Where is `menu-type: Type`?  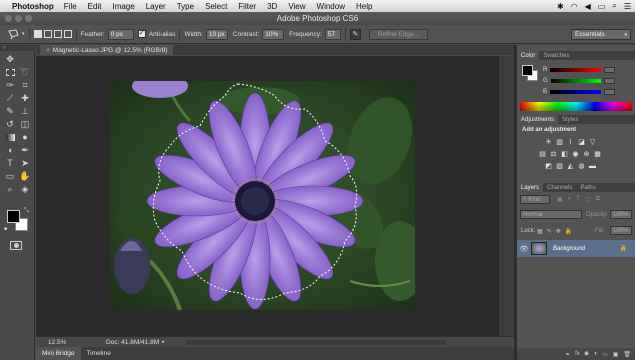
menu-type: Type is located at coordinates (185, 6).